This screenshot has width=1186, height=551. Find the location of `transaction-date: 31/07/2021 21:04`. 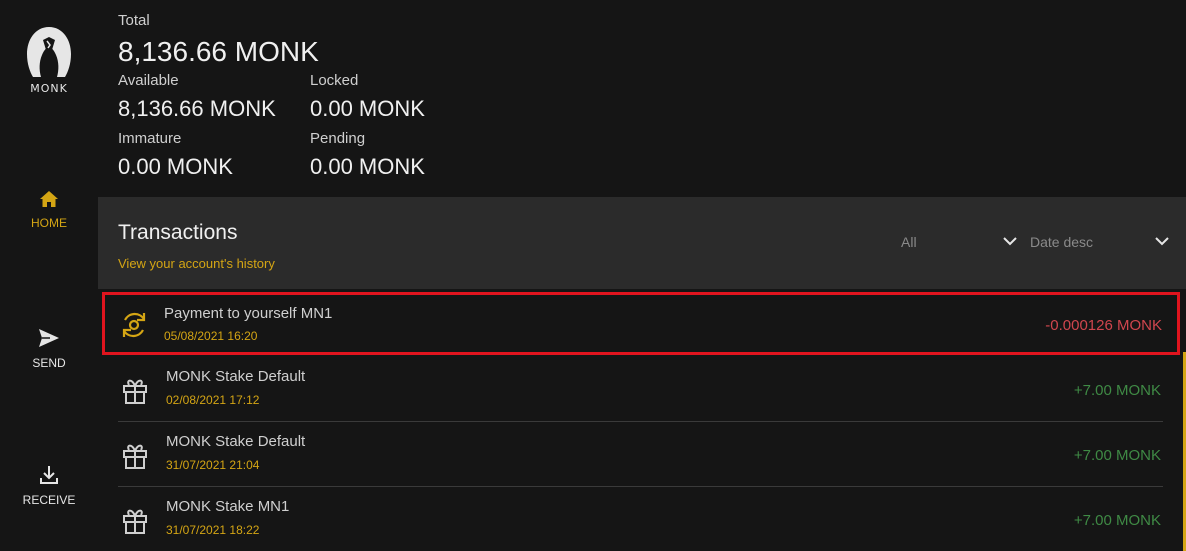

transaction-date: 31/07/2021 21:04 is located at coordinates (213, 465).